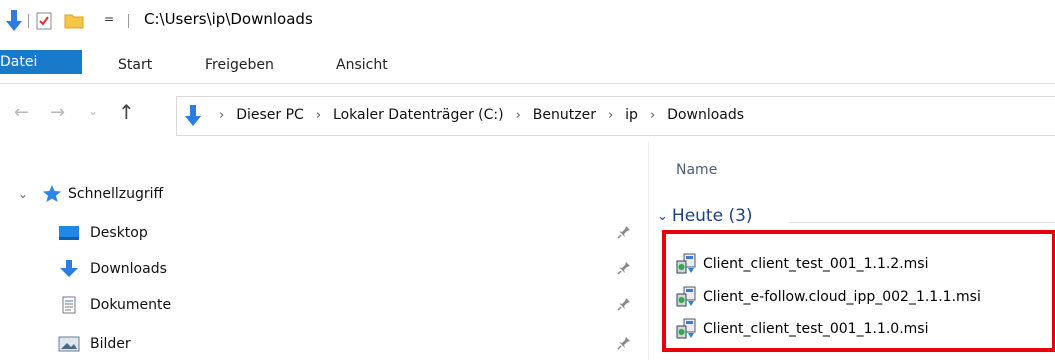 The width and height of the screenshot is (1055, 360). I want to click on quick-access-label: Schnellzugriff, so click(116, 194).